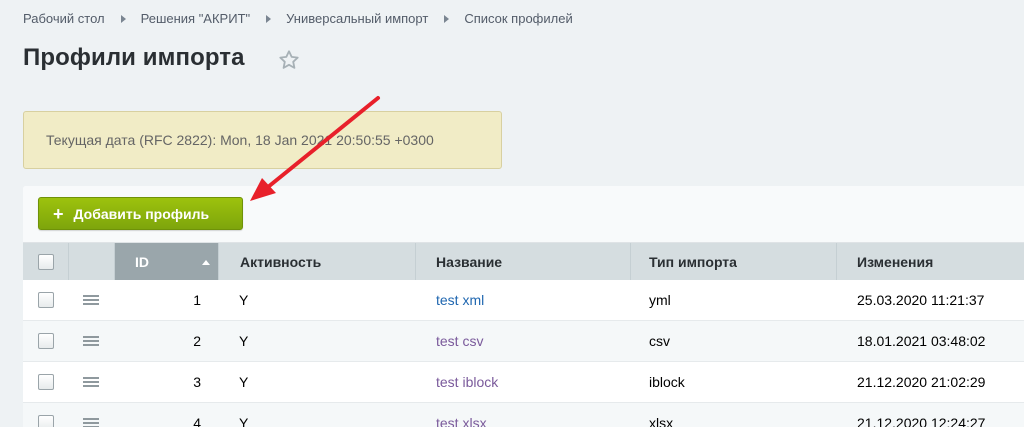 This screenshot has width=1024, height=427. I want to click on column-header-active: Активность, so click(317, 261).